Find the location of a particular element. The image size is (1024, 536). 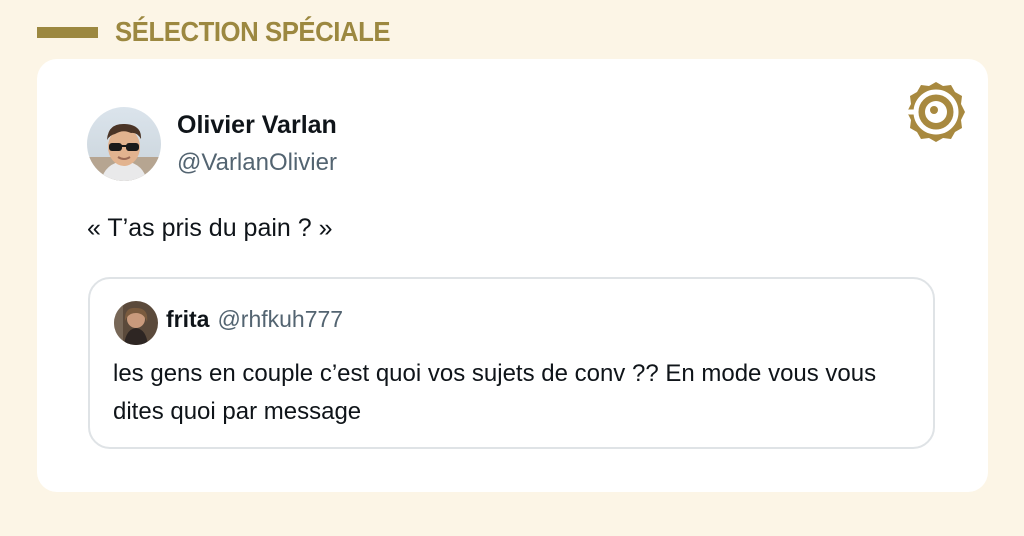

quoted-author-avatar is located at coordinates (136, 323).